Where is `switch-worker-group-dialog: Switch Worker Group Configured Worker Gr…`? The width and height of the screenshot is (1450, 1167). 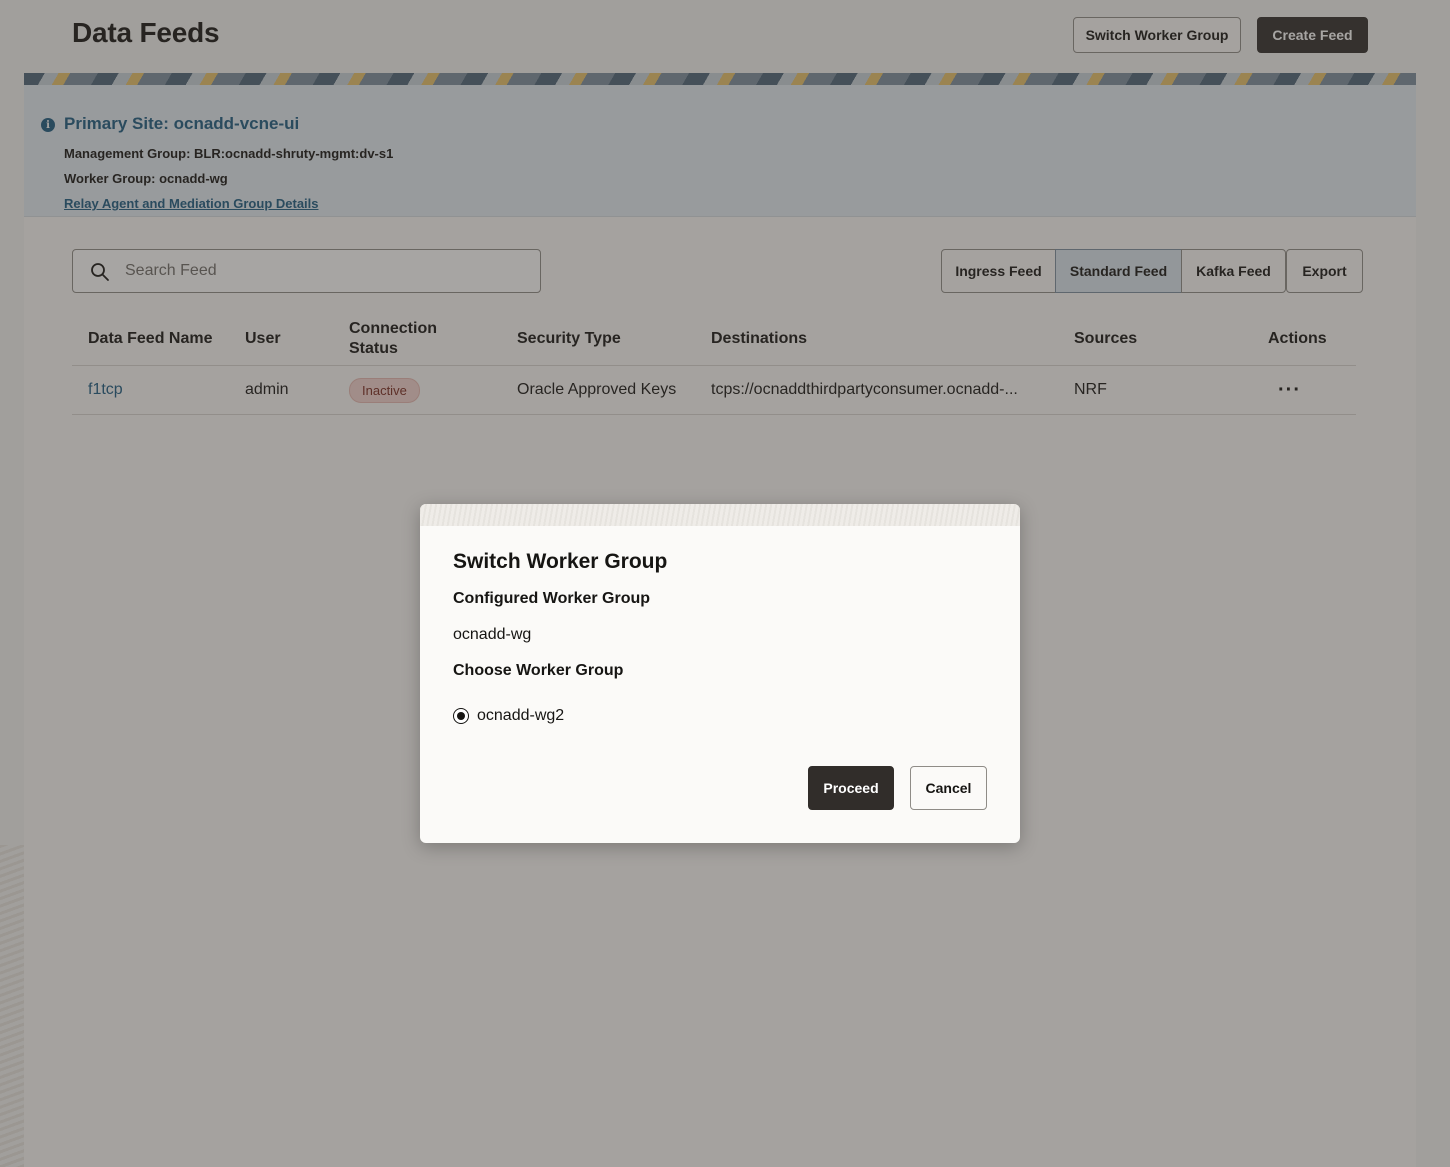 switch-worker-group-dialog: Switch Worker Group Configured Worker Gr… is located at coordinates (720, 673).